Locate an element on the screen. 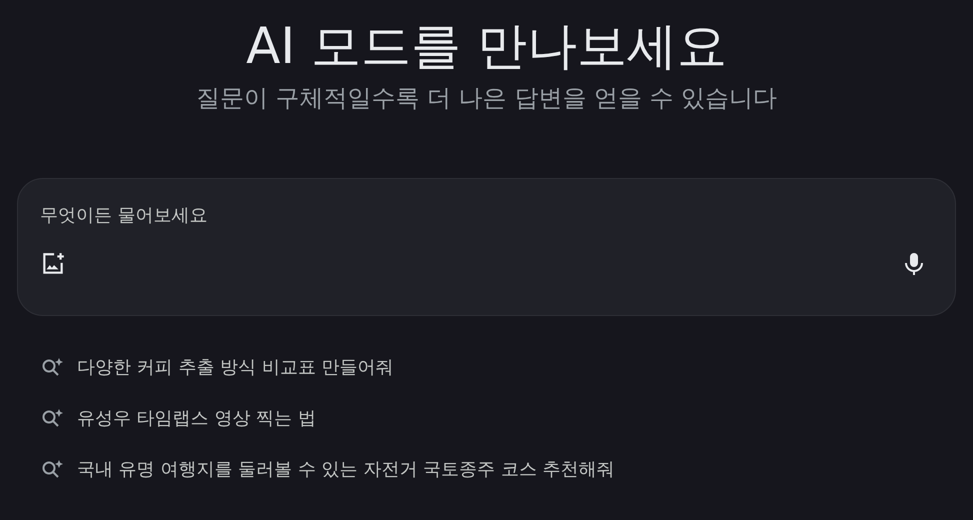  page-subtitle: 질문이 구체적일수록 더 나은 답변을 얻을 수 있습니다 is located at coordinates (487, 98).